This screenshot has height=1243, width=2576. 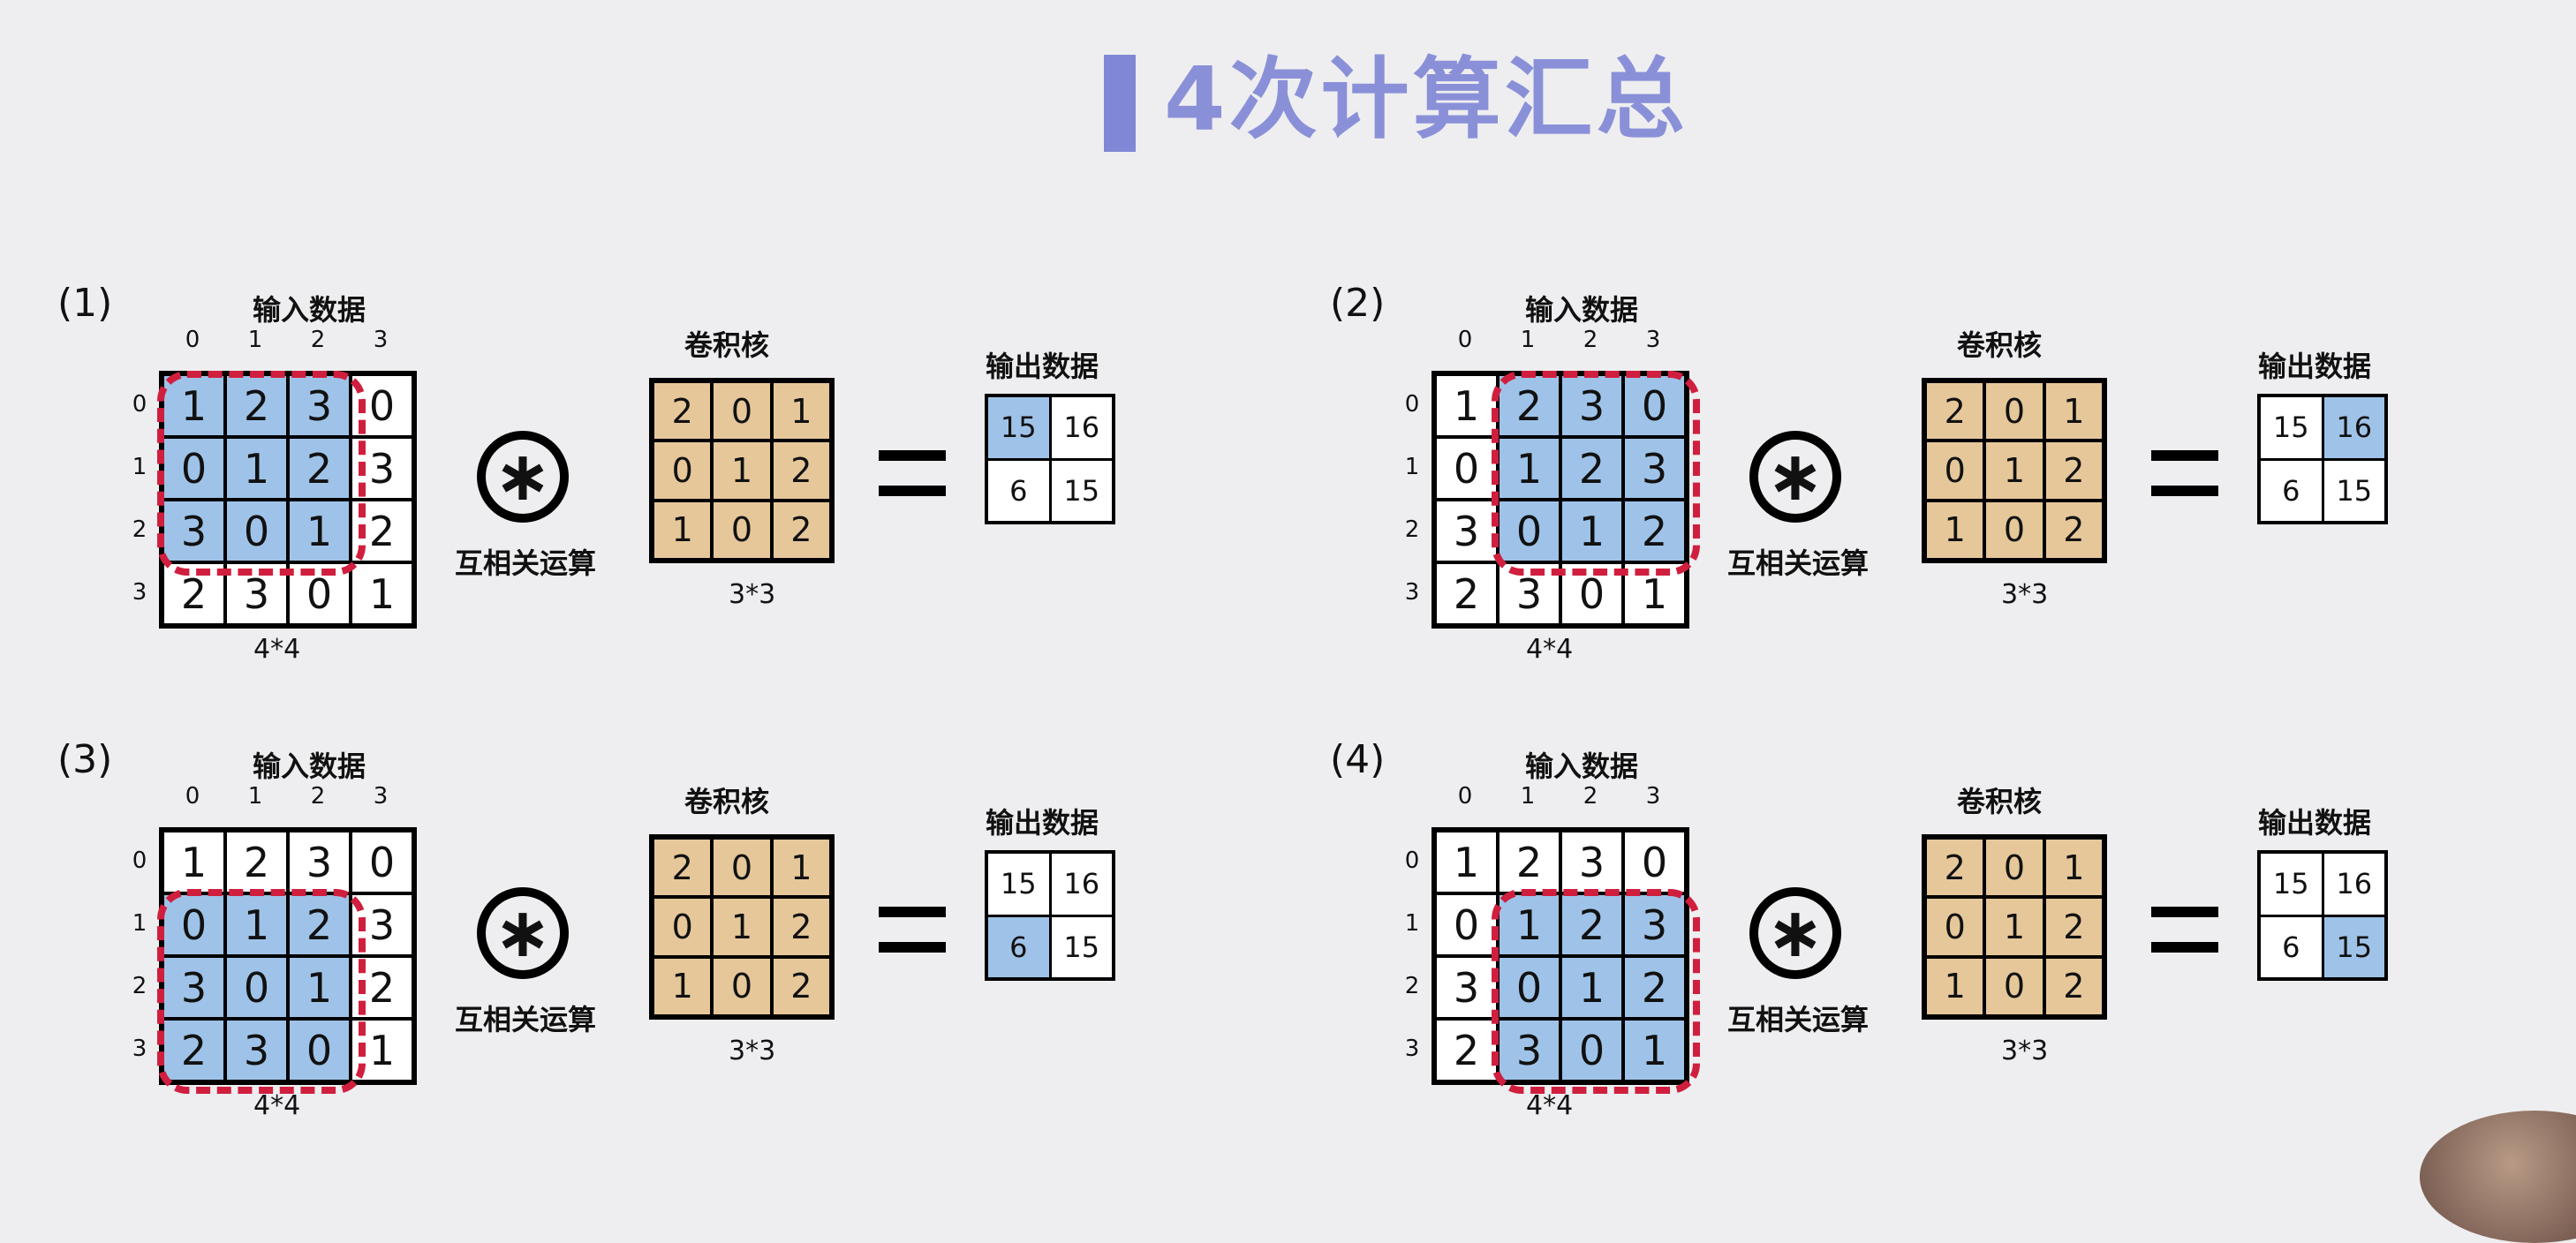 I want to click on page-title: 4次计算汇总, so click(x=1426, y=99).